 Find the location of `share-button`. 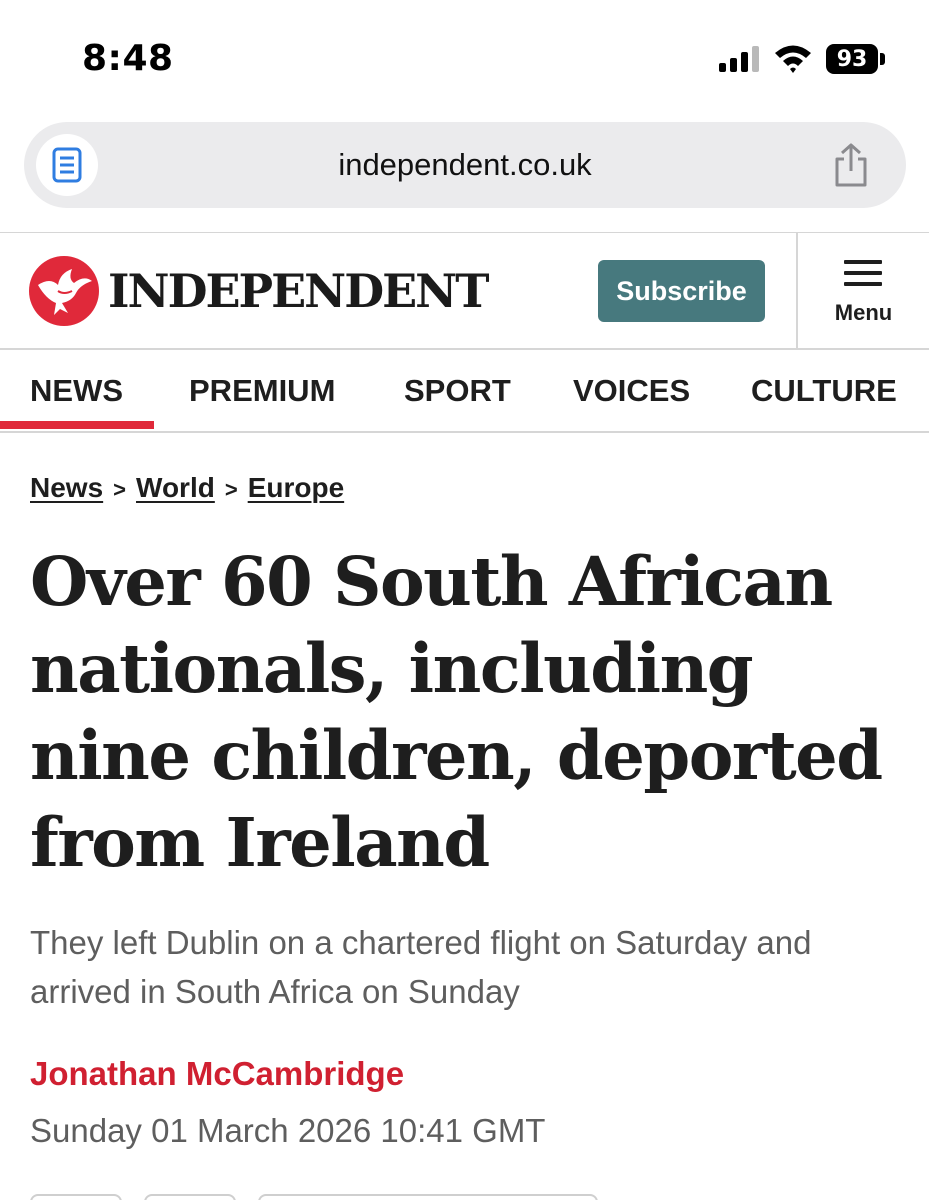

share-button is located at coordinates (851, 165).